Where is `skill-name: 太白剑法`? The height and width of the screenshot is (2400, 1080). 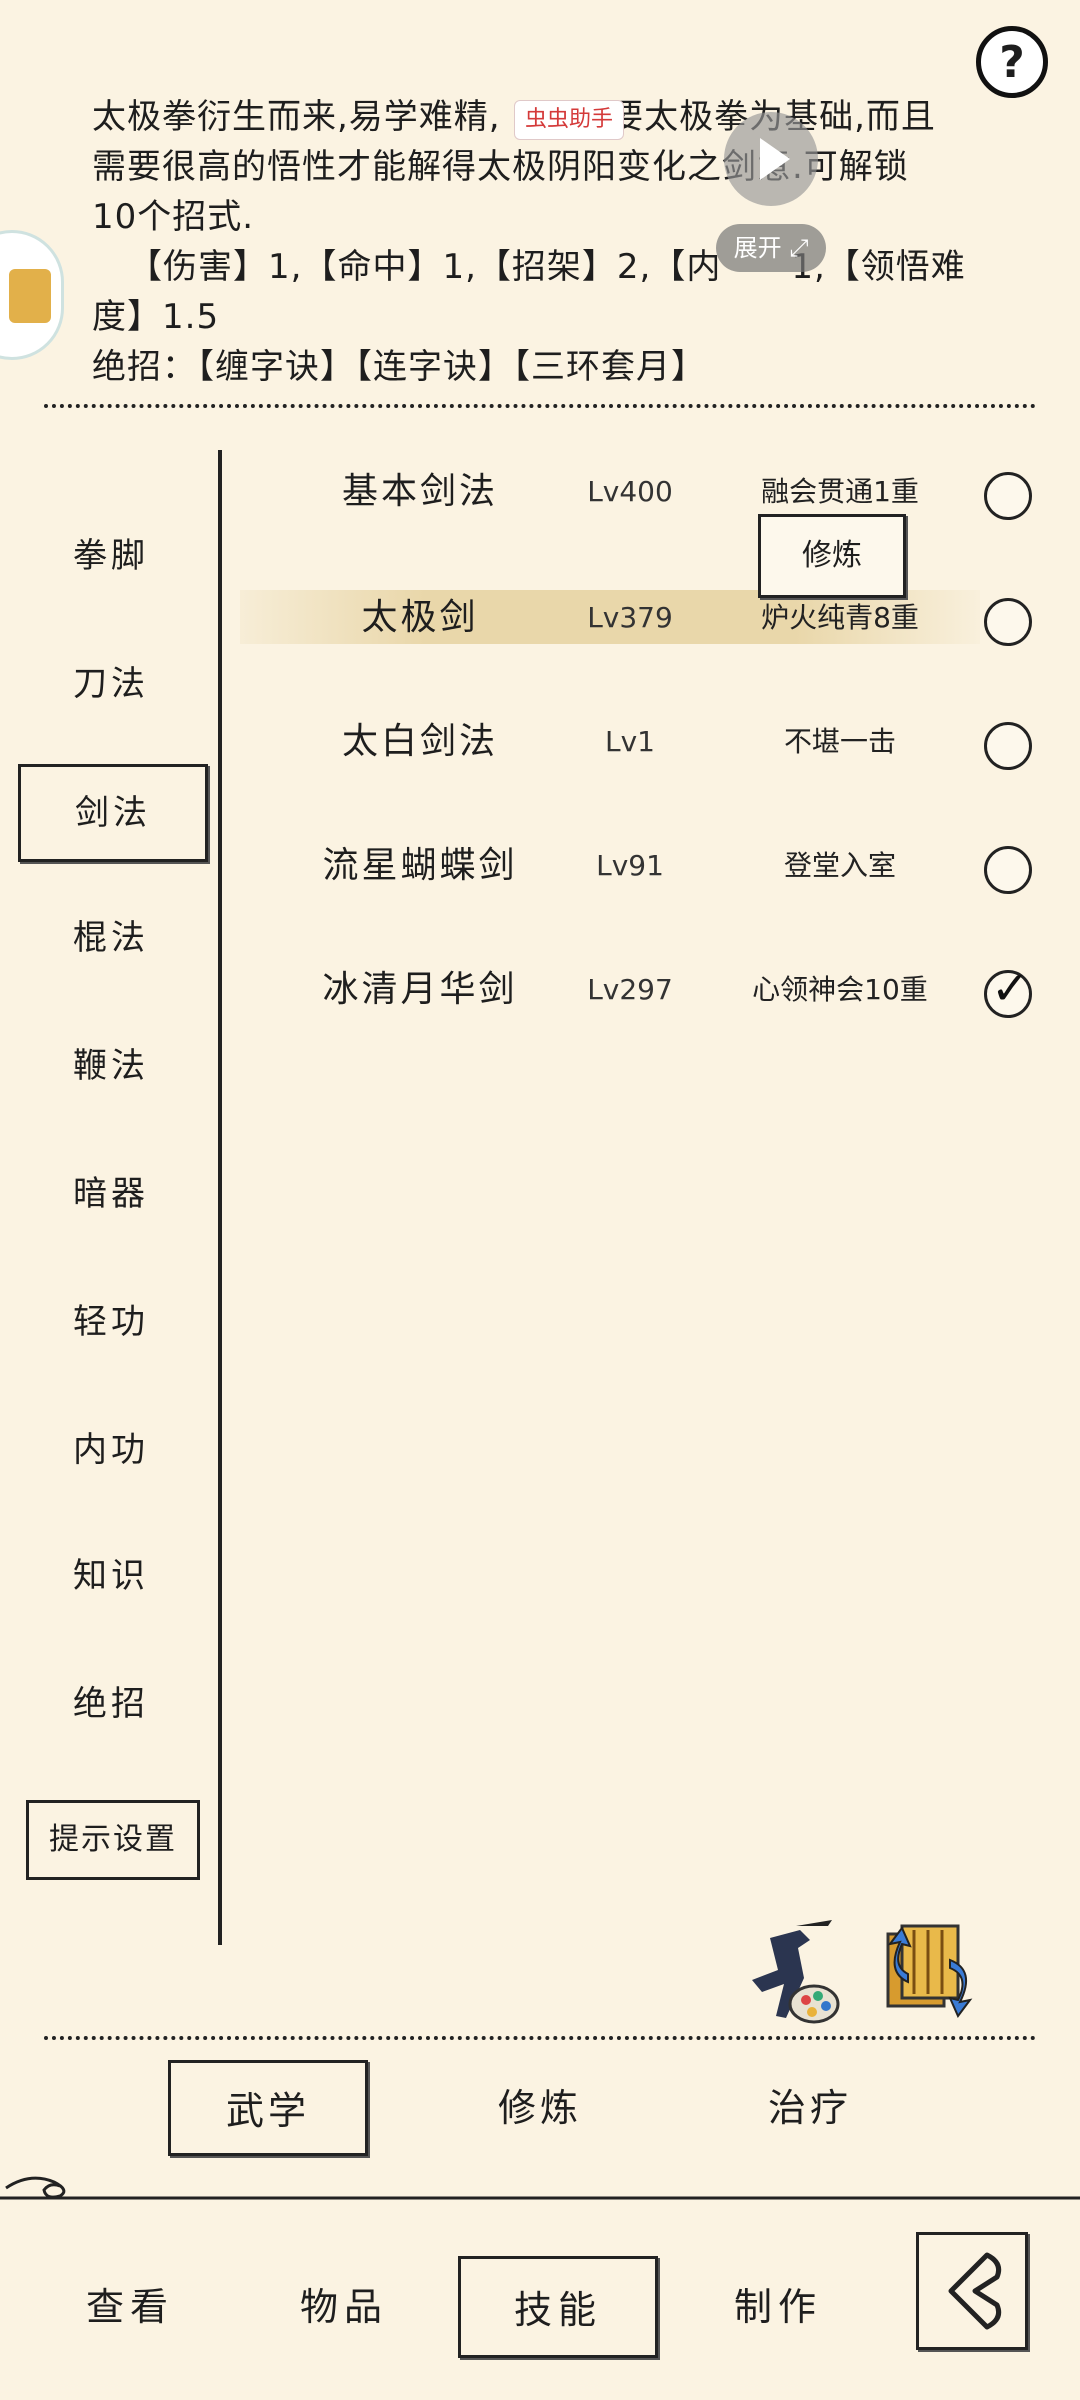 skill-name: 太白剑法 is located at coordinates (419, 741).